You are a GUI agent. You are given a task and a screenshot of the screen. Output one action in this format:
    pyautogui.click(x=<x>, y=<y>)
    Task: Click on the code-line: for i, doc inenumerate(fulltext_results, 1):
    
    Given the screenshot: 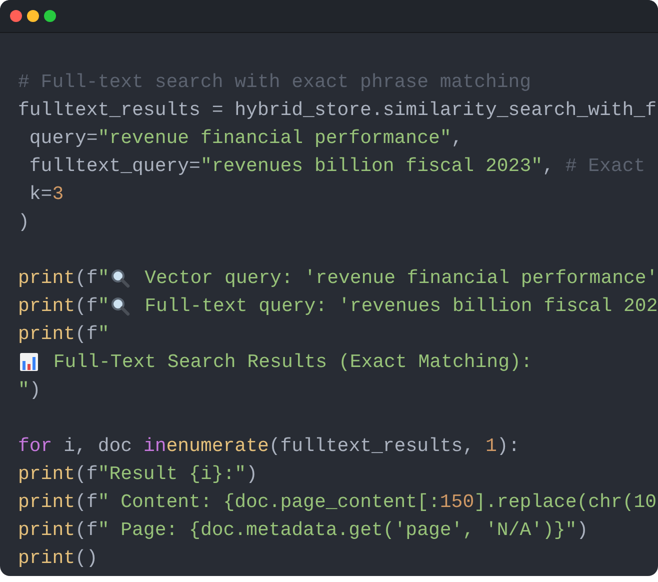 What is the action you would take?
    pyautogui.click(x=269, y=446)
    